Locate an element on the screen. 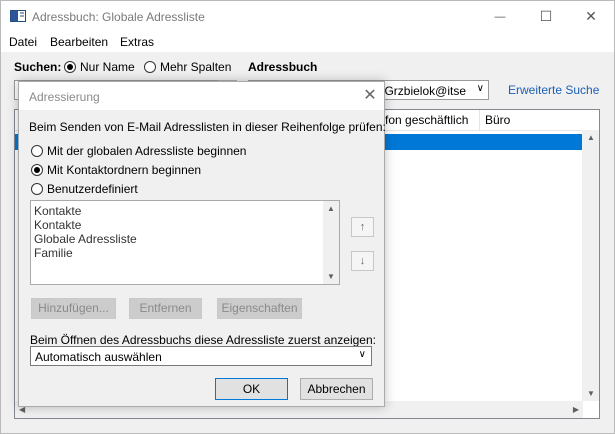  open-list-select: Automatisch auswählen ∨ is located at coordinates (201, 356).